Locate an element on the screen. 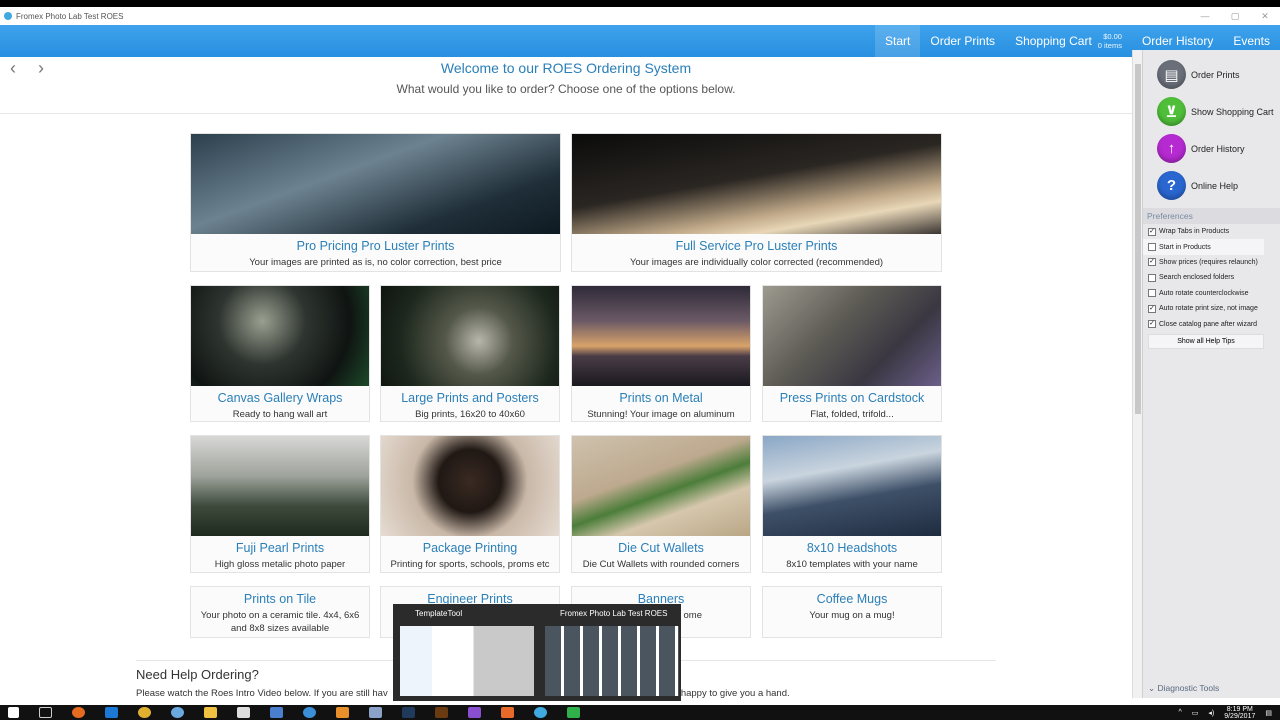 The width and height of the screenshot is (1280, 720). globe-icon is located at coordinates (177, 712).